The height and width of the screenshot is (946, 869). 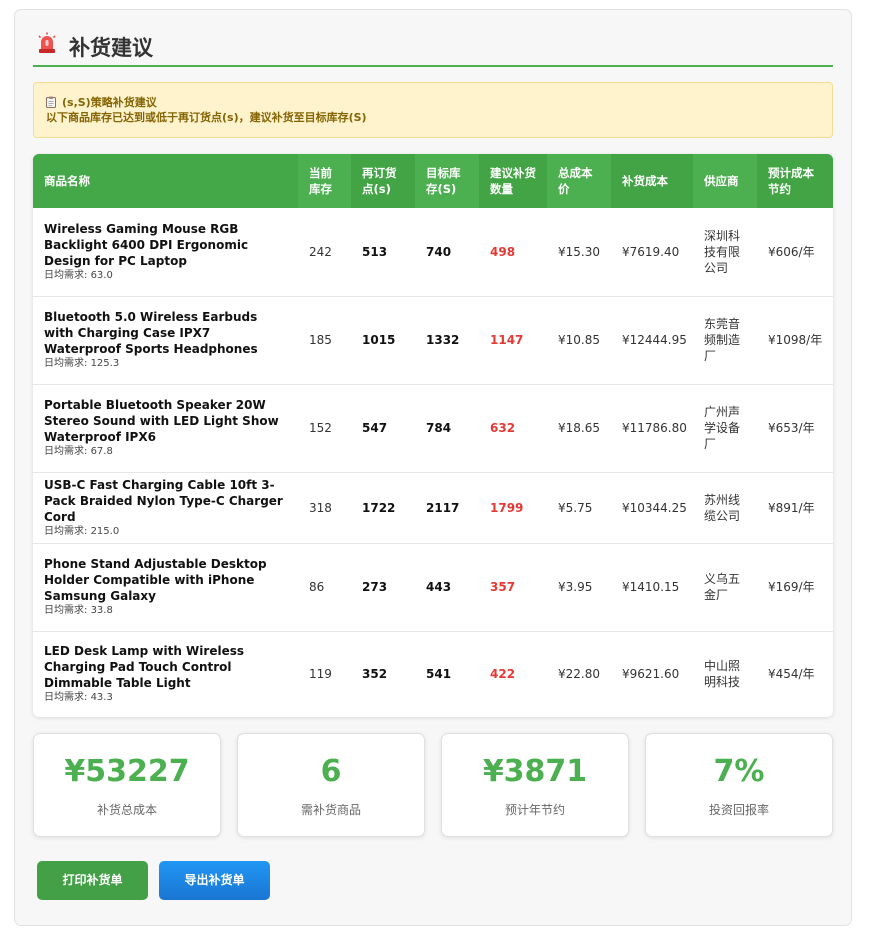 I want to click on summary-item-count: 6 需补货商品, so click(x=331, y=785).